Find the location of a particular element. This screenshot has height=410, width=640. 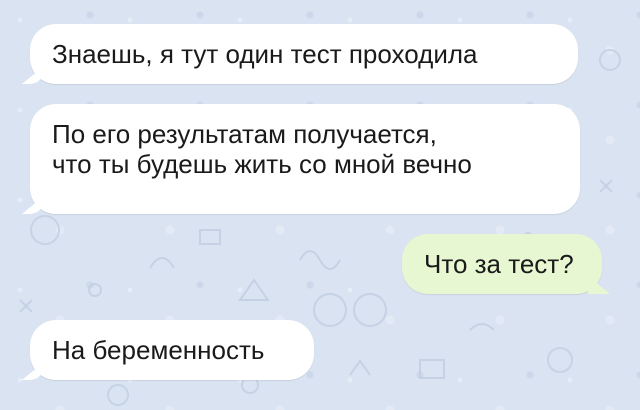

message-text: На беременность is located at coordinates (158, 350).